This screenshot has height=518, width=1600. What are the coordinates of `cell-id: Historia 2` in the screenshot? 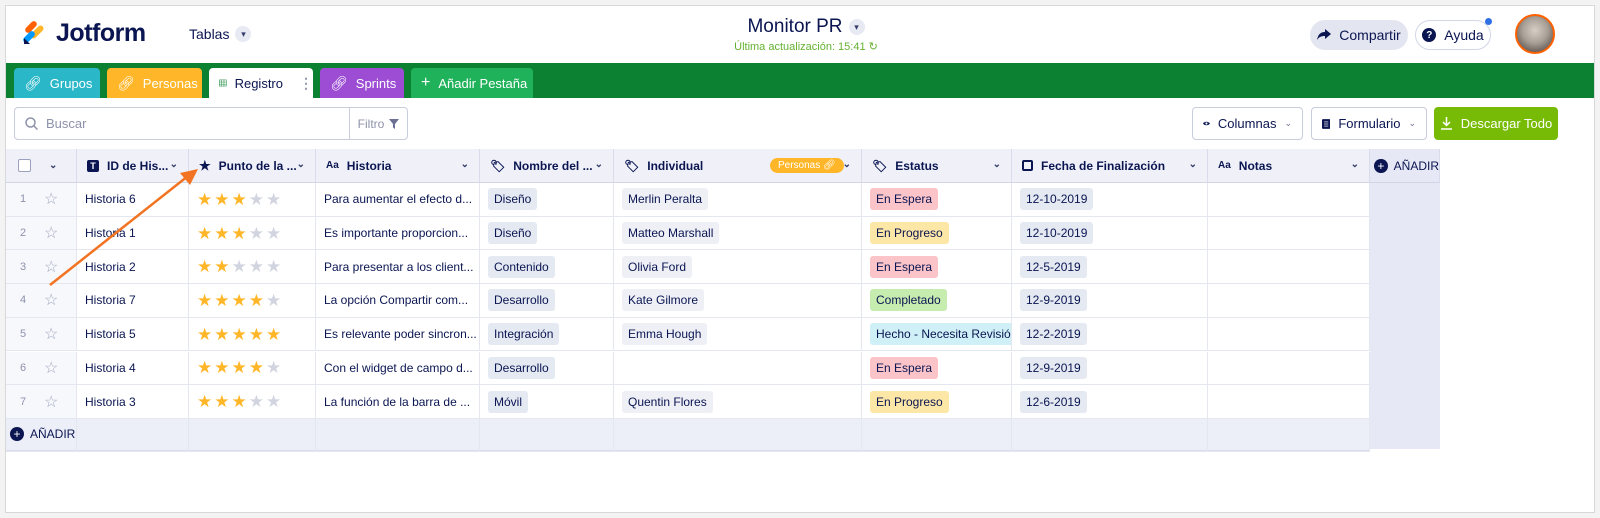 It's located at (133, 267).